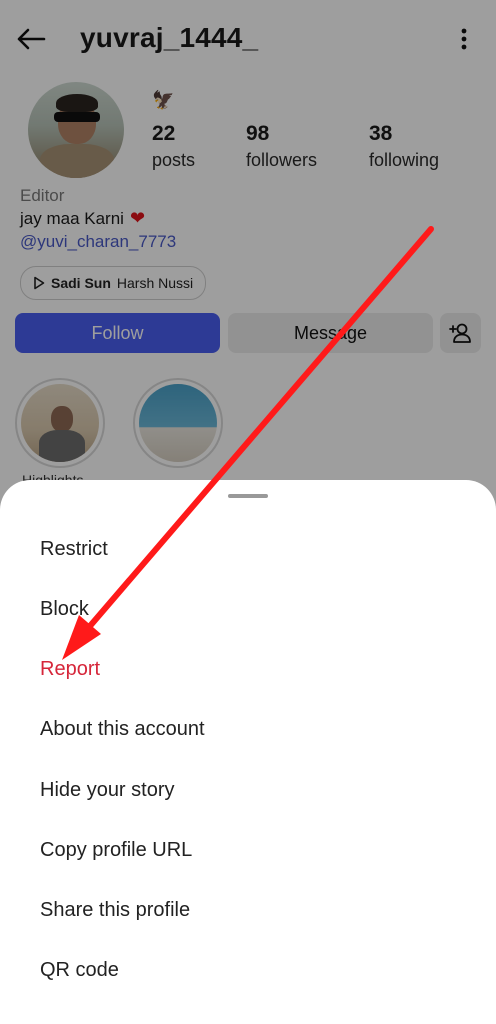  Describe the element at coordinates (64, 609) in the screenshot. I see `block-option: Block` at that location.